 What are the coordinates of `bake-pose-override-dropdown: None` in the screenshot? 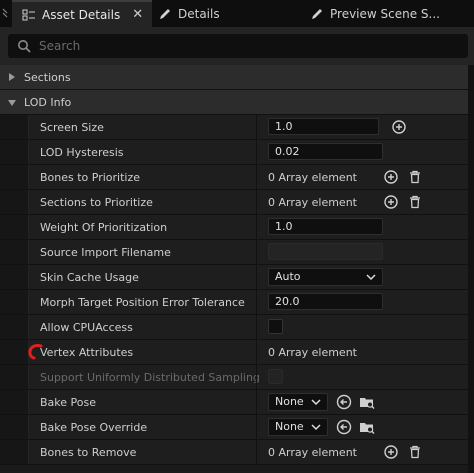 It's located at (298, 427).